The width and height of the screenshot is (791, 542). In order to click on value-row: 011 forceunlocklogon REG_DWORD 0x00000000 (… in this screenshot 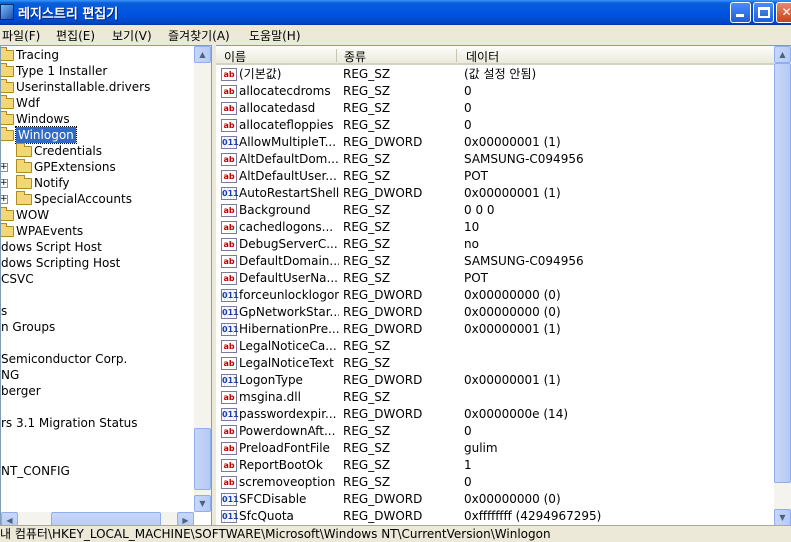, I will do `click(496, 295)`.